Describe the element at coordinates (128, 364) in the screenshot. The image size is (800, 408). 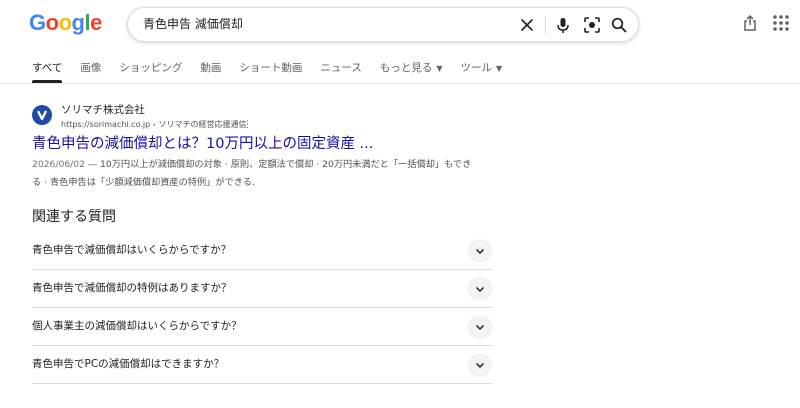
I see `related-question-text: 青色申告でPCの減価償却はできますか？` at that location.